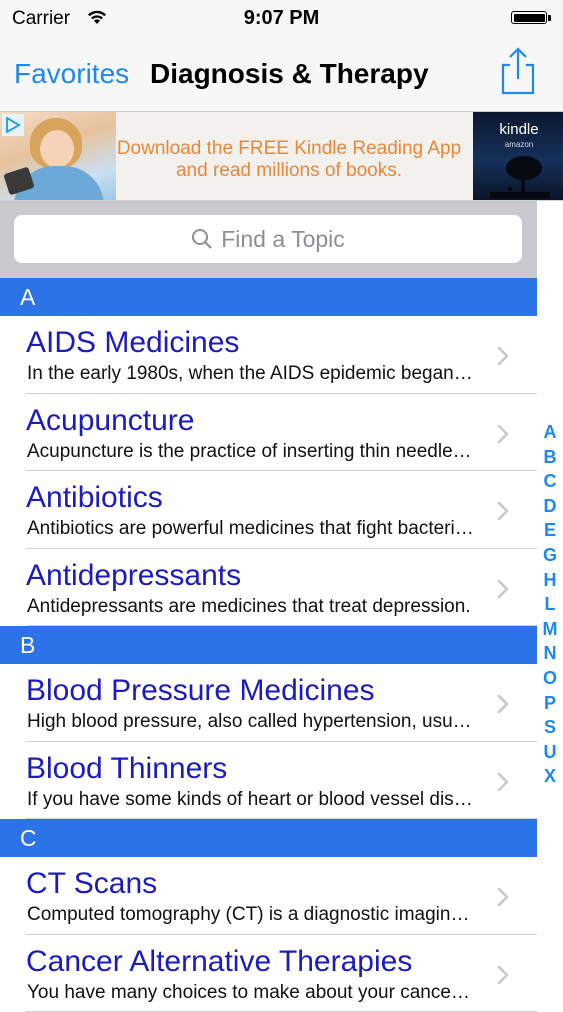 The width and height of the screenshot is (563, 1012). I want to click on share-icon, so click(518, 72).